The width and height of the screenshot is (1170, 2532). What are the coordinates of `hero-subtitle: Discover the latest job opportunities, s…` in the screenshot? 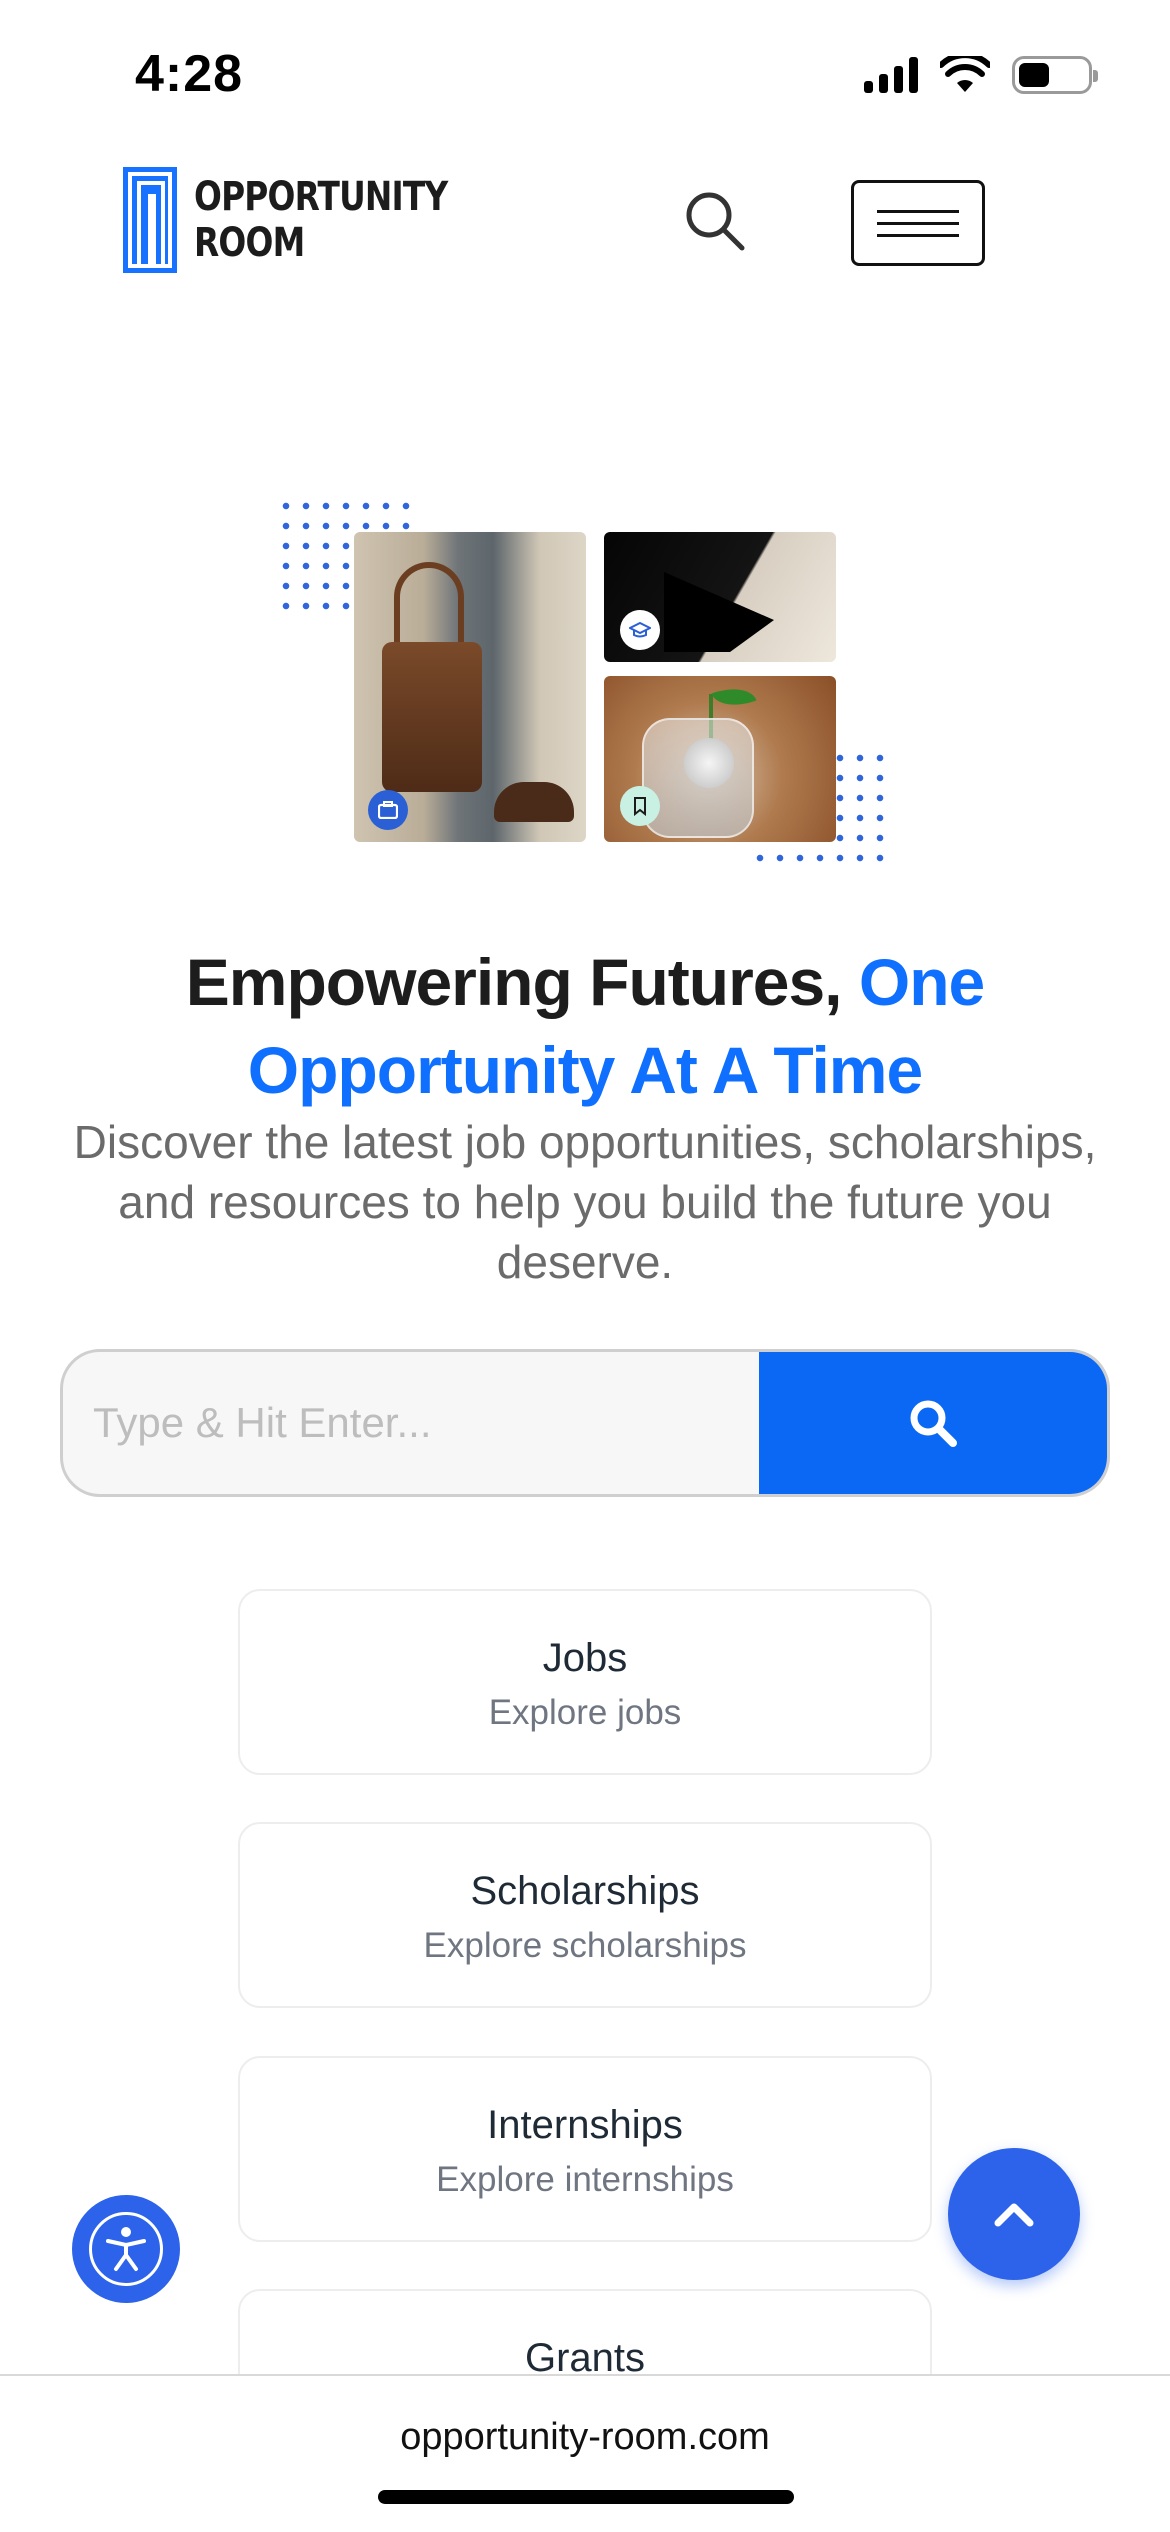 It's located at (585, 1202).